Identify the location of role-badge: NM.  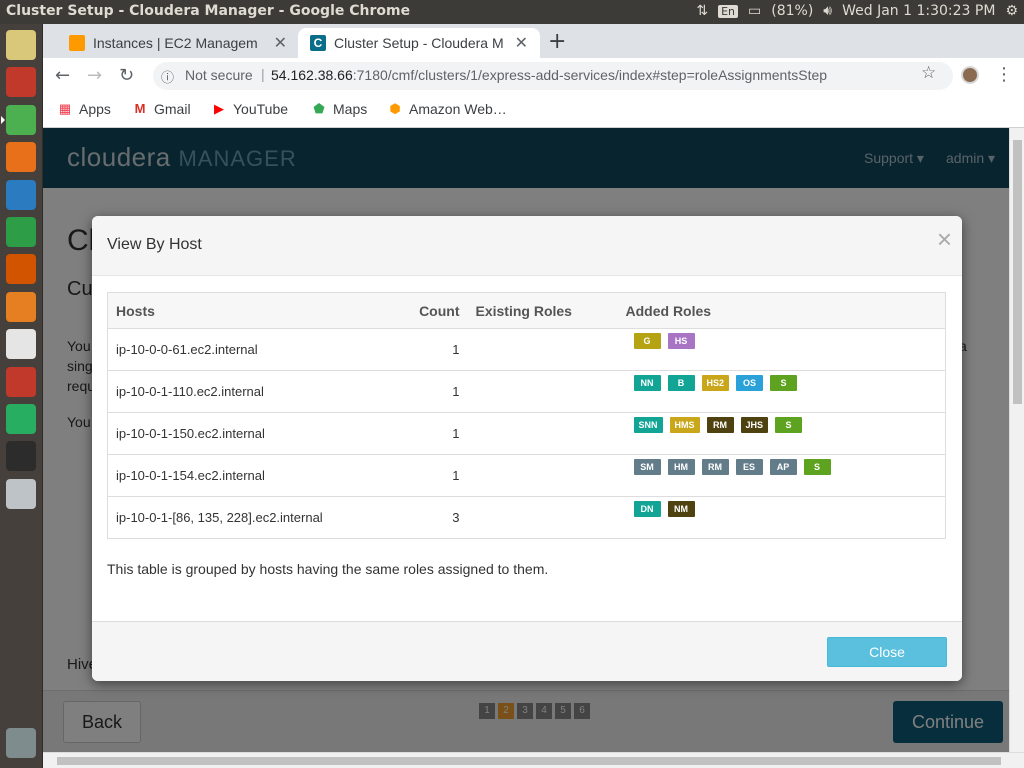
(681, 508).